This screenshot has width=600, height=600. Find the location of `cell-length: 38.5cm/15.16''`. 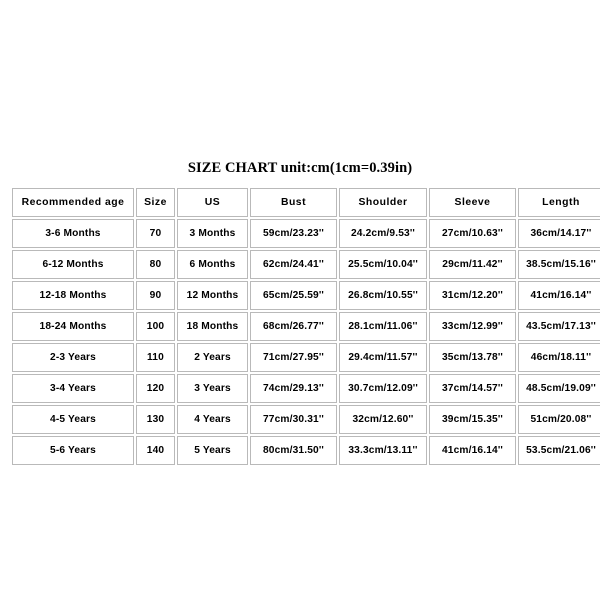

cell-length: 38.5cm/15.16'' is located at coordinates (559, 264).